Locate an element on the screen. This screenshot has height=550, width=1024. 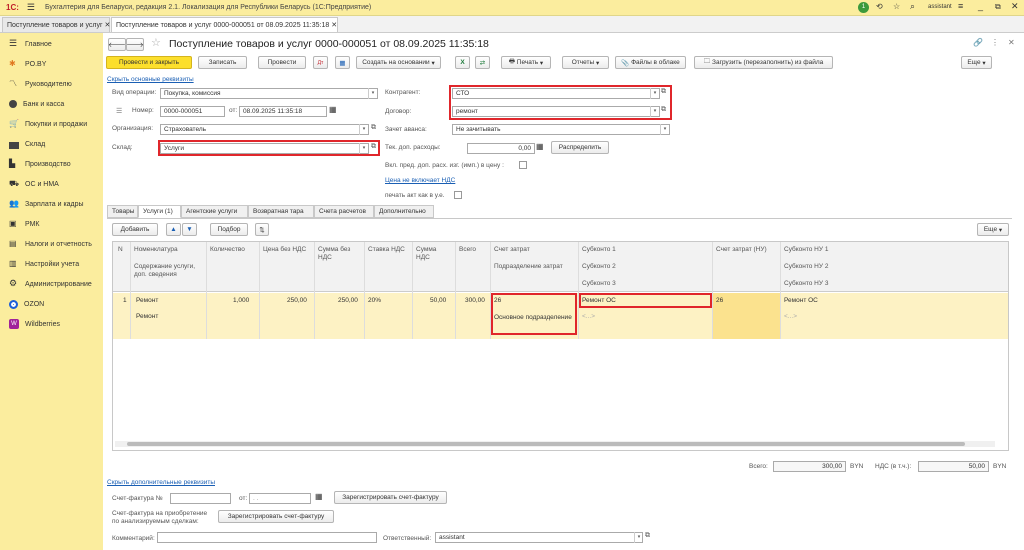
tab-receipts-list: Поступление товаров и услуг ✕ is located at coordinates (56, 24).